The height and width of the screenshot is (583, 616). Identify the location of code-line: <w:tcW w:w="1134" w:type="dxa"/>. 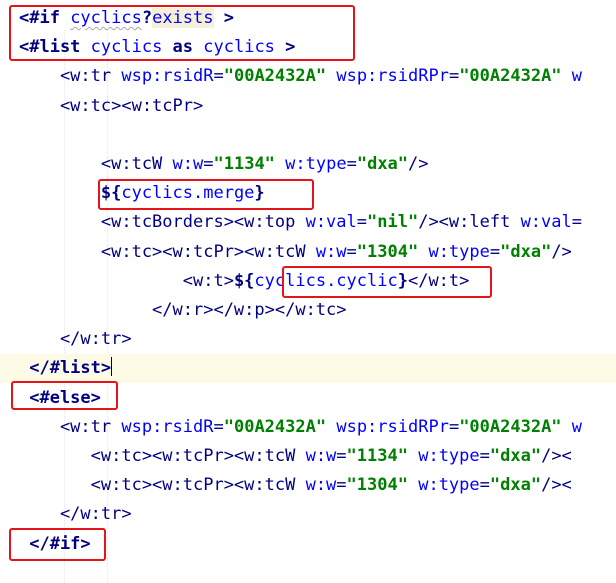
(308, 164).